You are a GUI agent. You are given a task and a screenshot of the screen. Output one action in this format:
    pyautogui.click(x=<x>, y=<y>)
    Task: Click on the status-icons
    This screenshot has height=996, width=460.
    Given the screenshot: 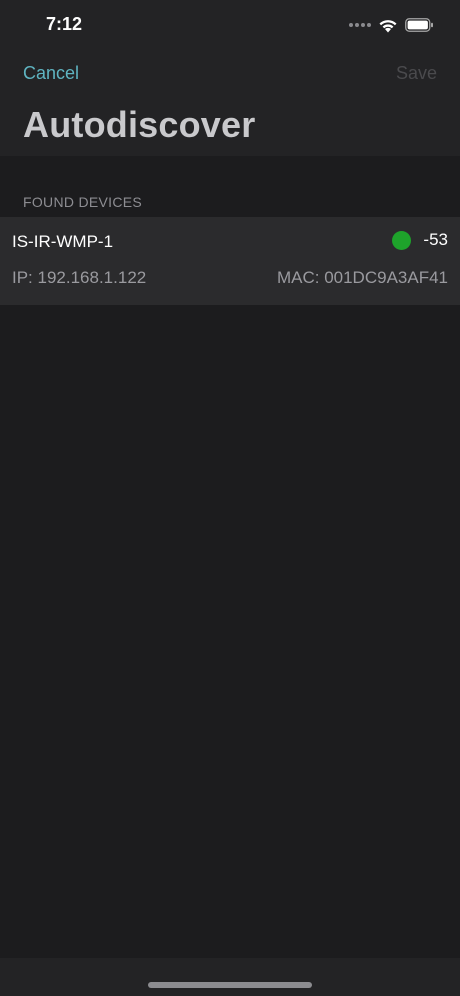 What is the action you would take?
    pyautogui.click(x=391, y=25)
    